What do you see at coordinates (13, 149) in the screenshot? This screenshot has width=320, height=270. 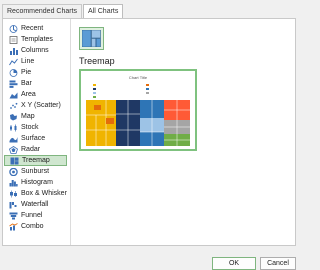 I see `radar-icon` at bounding box center [13, 149].